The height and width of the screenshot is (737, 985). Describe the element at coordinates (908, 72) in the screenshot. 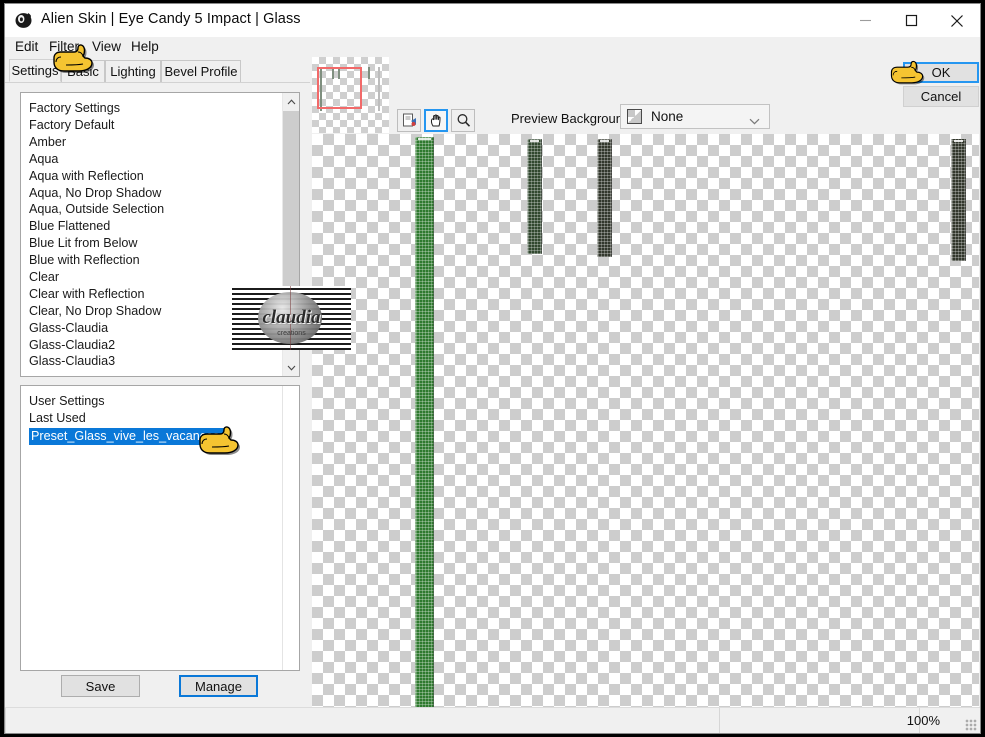

I see `hand-pointer-ok` at that location.